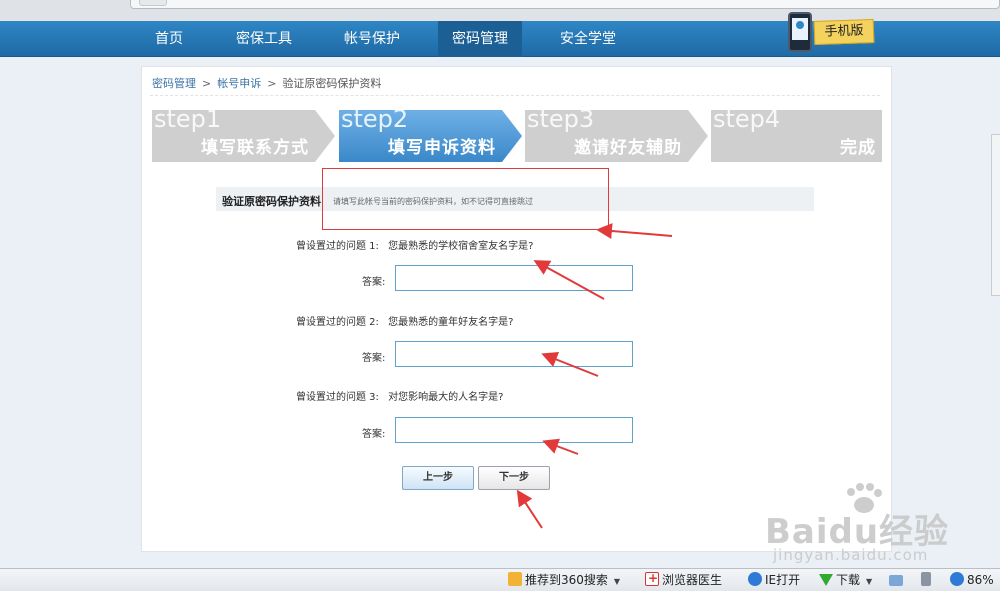 The image size is (1000, 591). I want to click on browser-tab-strip, so click(565, 4).